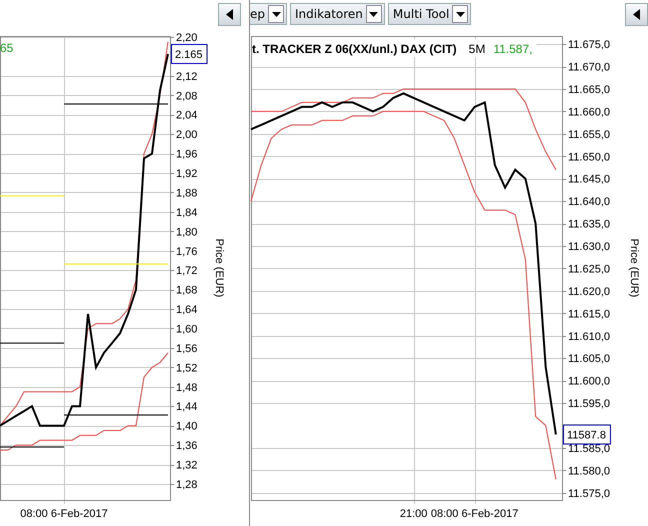  Describe the element at coordinates (589, 157) in the screenshot. I see `axis-label: 11.650,0` at that location.